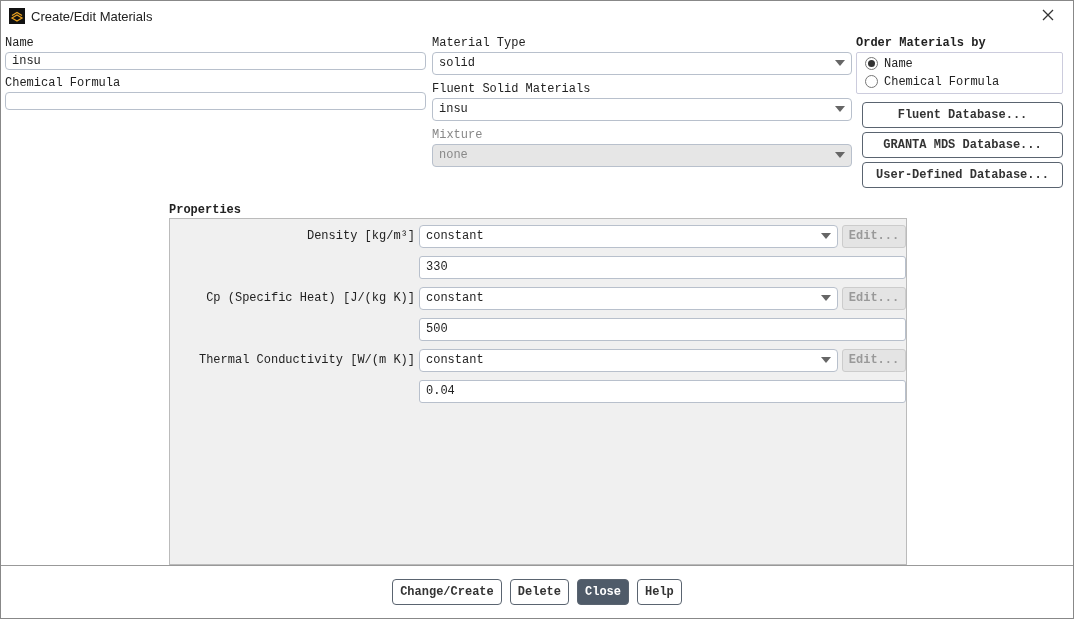 The height and width of the screenshot is (619, 1074). What do you see at coordinates (310, 299) in the screenshot?
I see `property-label: Cp (Specific Heat) [J/(kg K)]` at bounding box center [310, 299].